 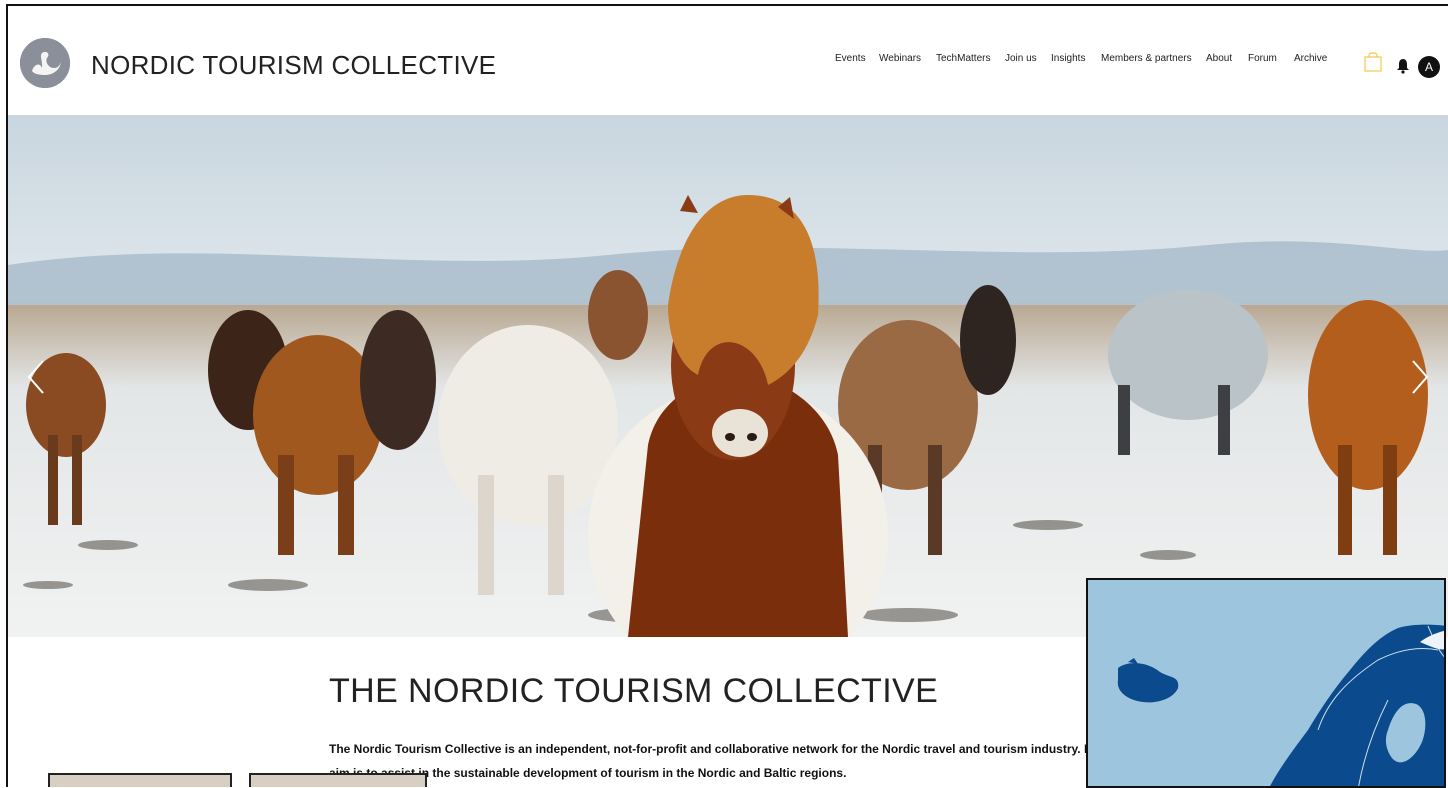 What do you see at coordinates (1310, 58) in the screenshot?
I see `nav-item-archive: Archive` at bounding box center [1310, 58].